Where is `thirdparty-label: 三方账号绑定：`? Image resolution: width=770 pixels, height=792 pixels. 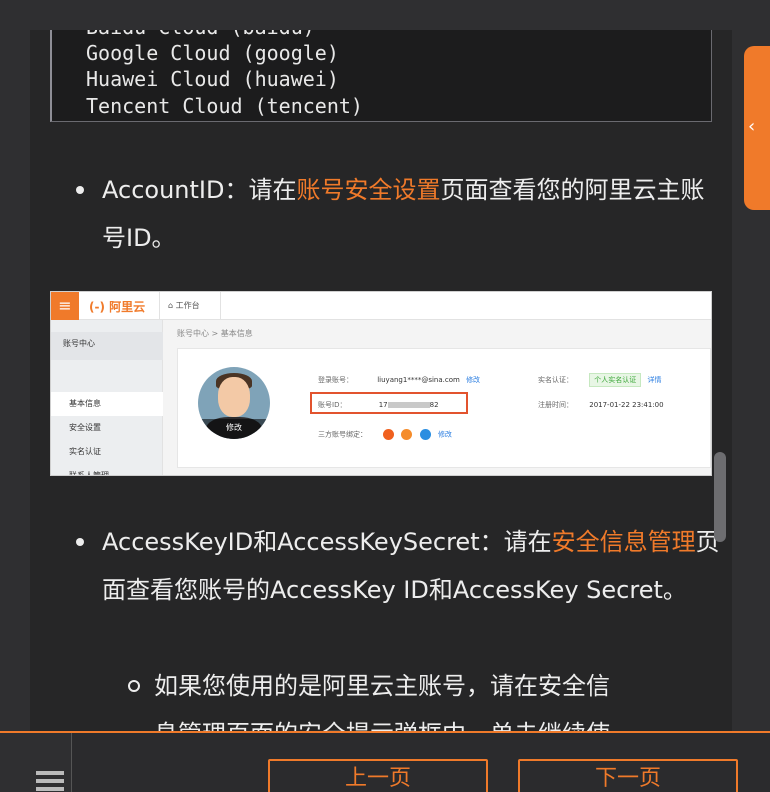 thirdparty-label: 三方账号绑定： is located at coordinates (342, 434).